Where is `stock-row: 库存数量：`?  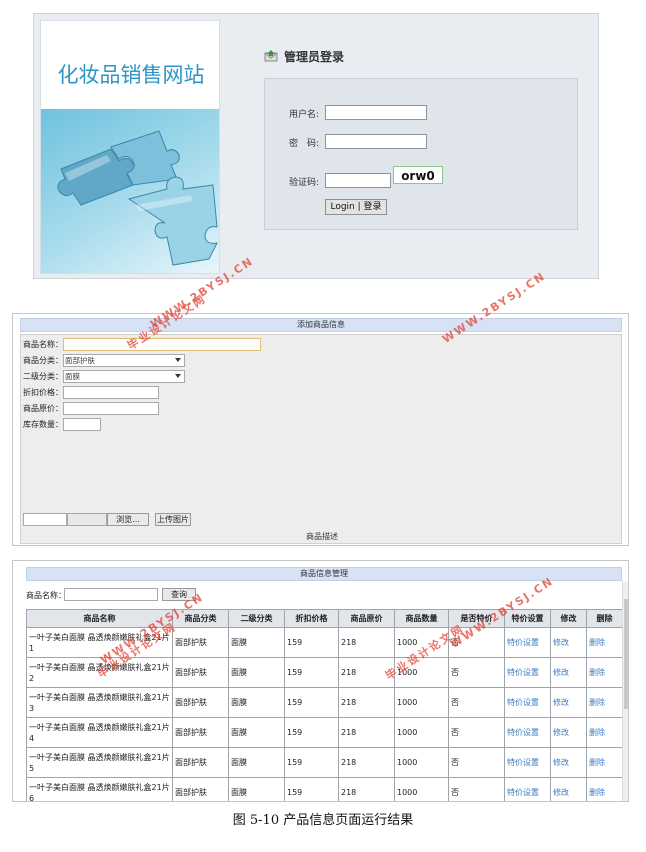
stock-row: 库存数量： is located at coordinates (113, 425).